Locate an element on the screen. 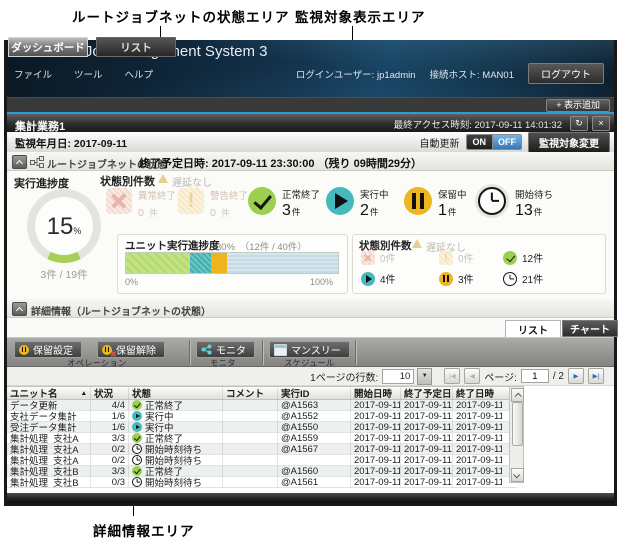 The width and height of the screenshot is (625, 548). session-info: ログインユーザー: jp1admin 接続ホスト: MAN01 ログアウト is located at coordinates (450, 73).